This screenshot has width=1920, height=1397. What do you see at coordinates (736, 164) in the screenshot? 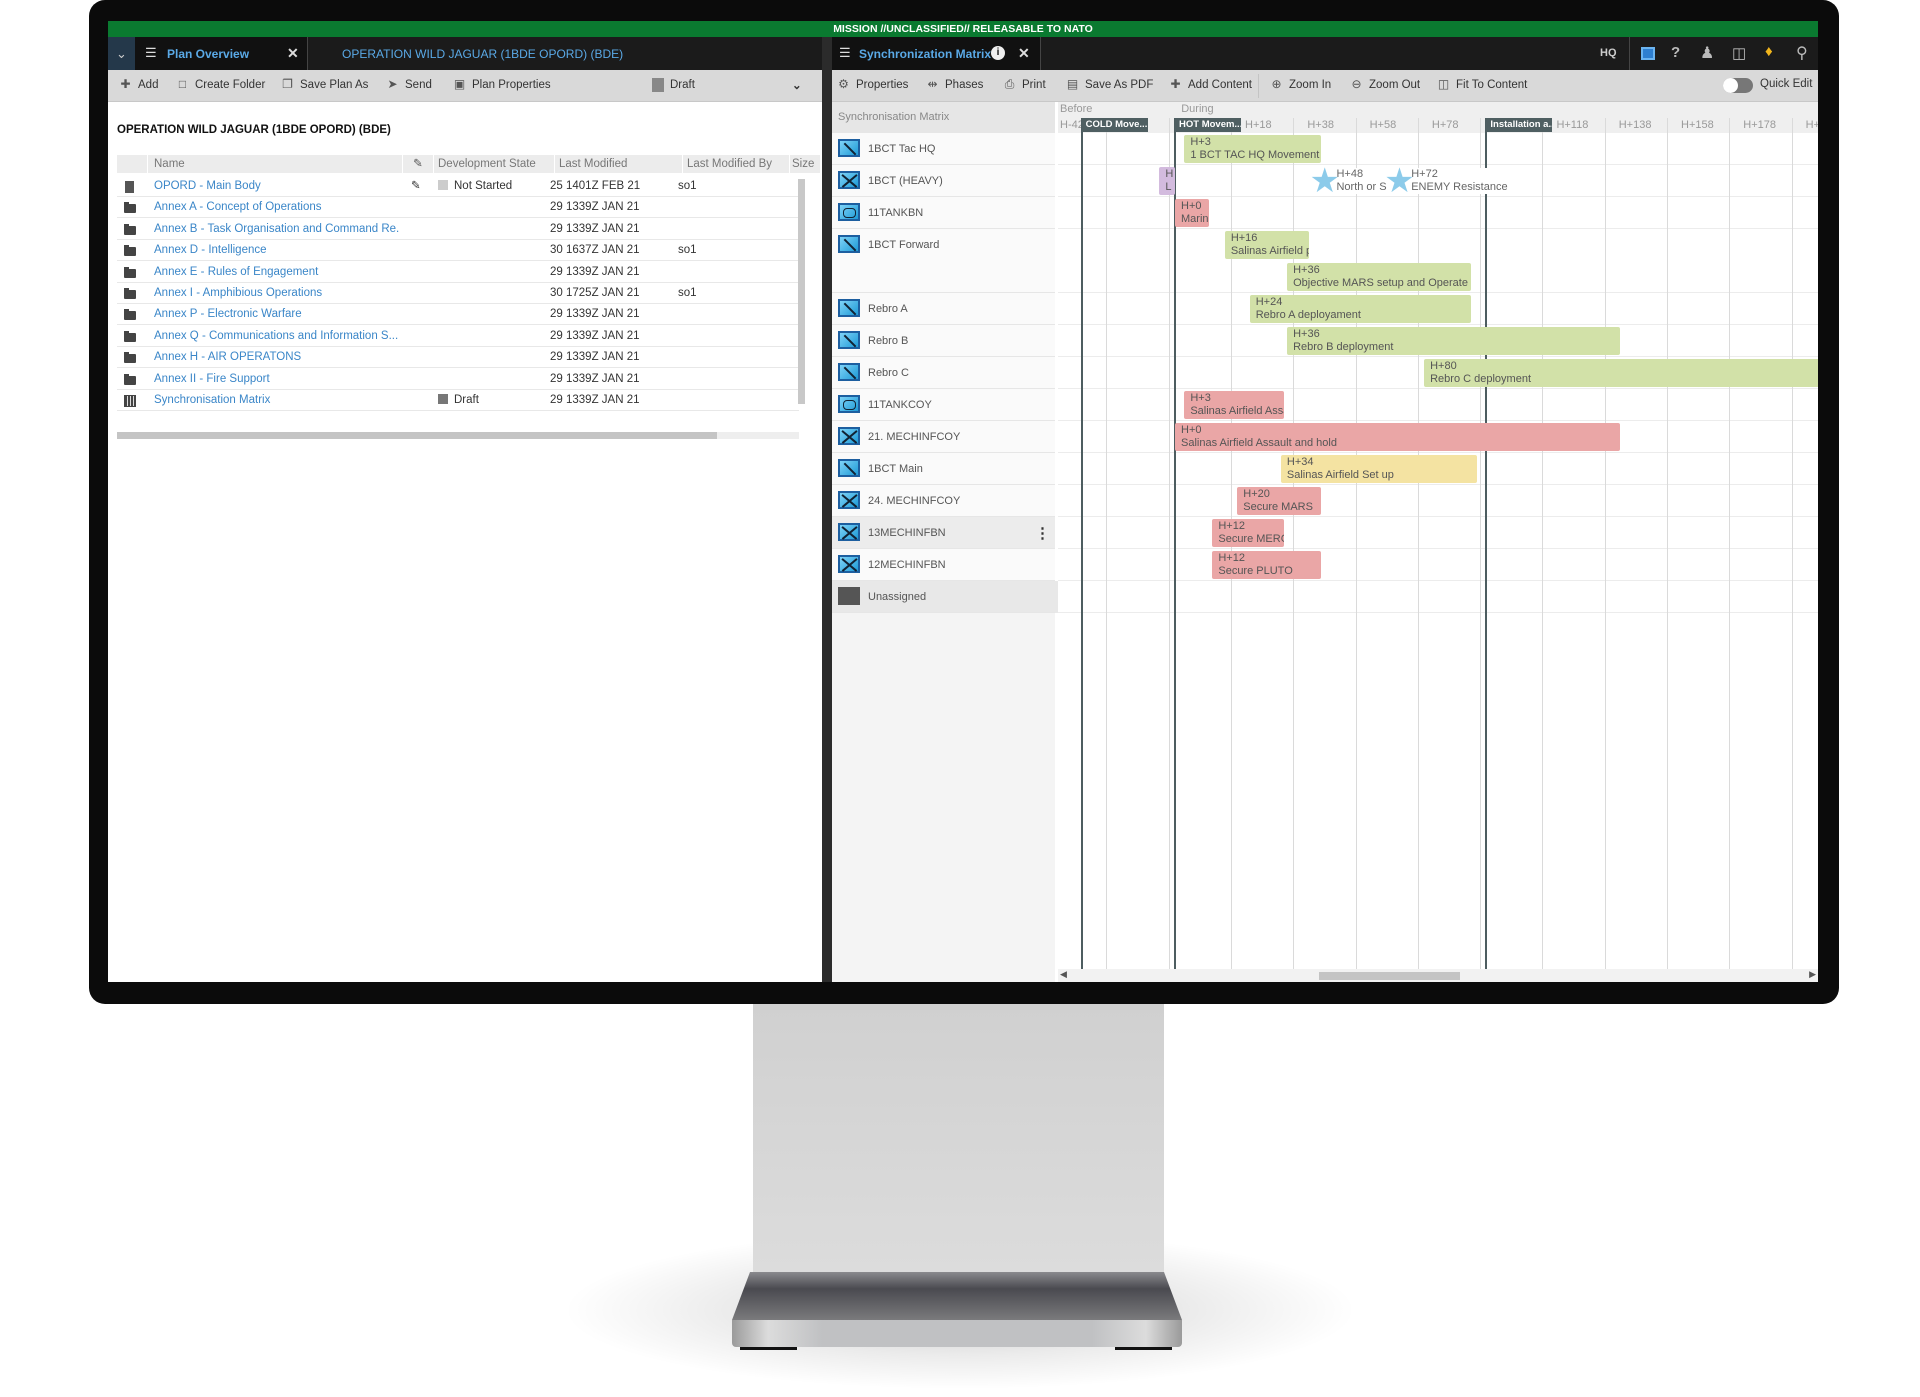
I see `column-header-last-modified-by: Last Modified By` at bounding box center [736, 164].